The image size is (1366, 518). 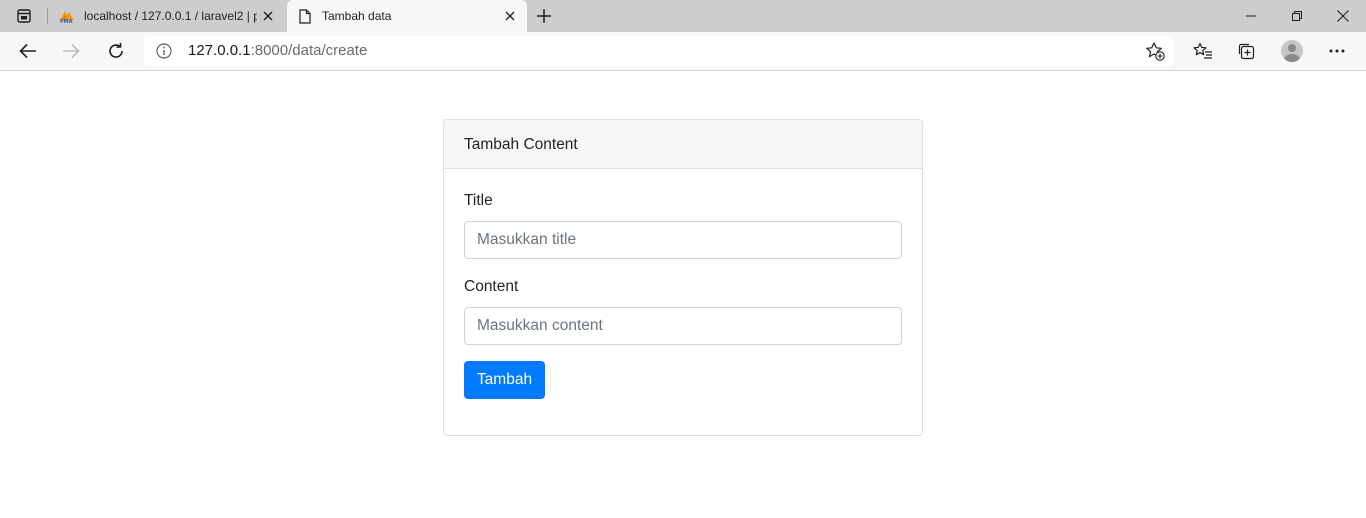 I want to click on reload-button, so click(x=116, y=51).